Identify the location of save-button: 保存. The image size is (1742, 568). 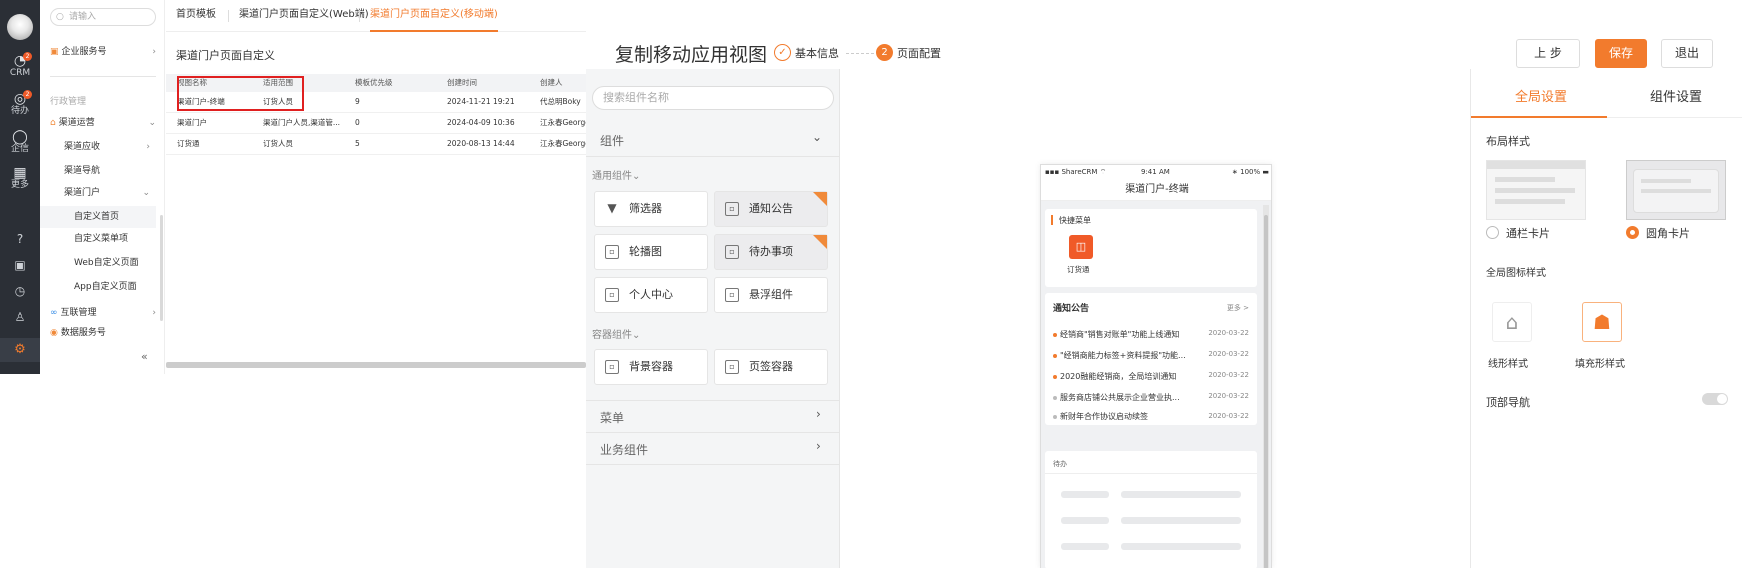
(1621, 53).